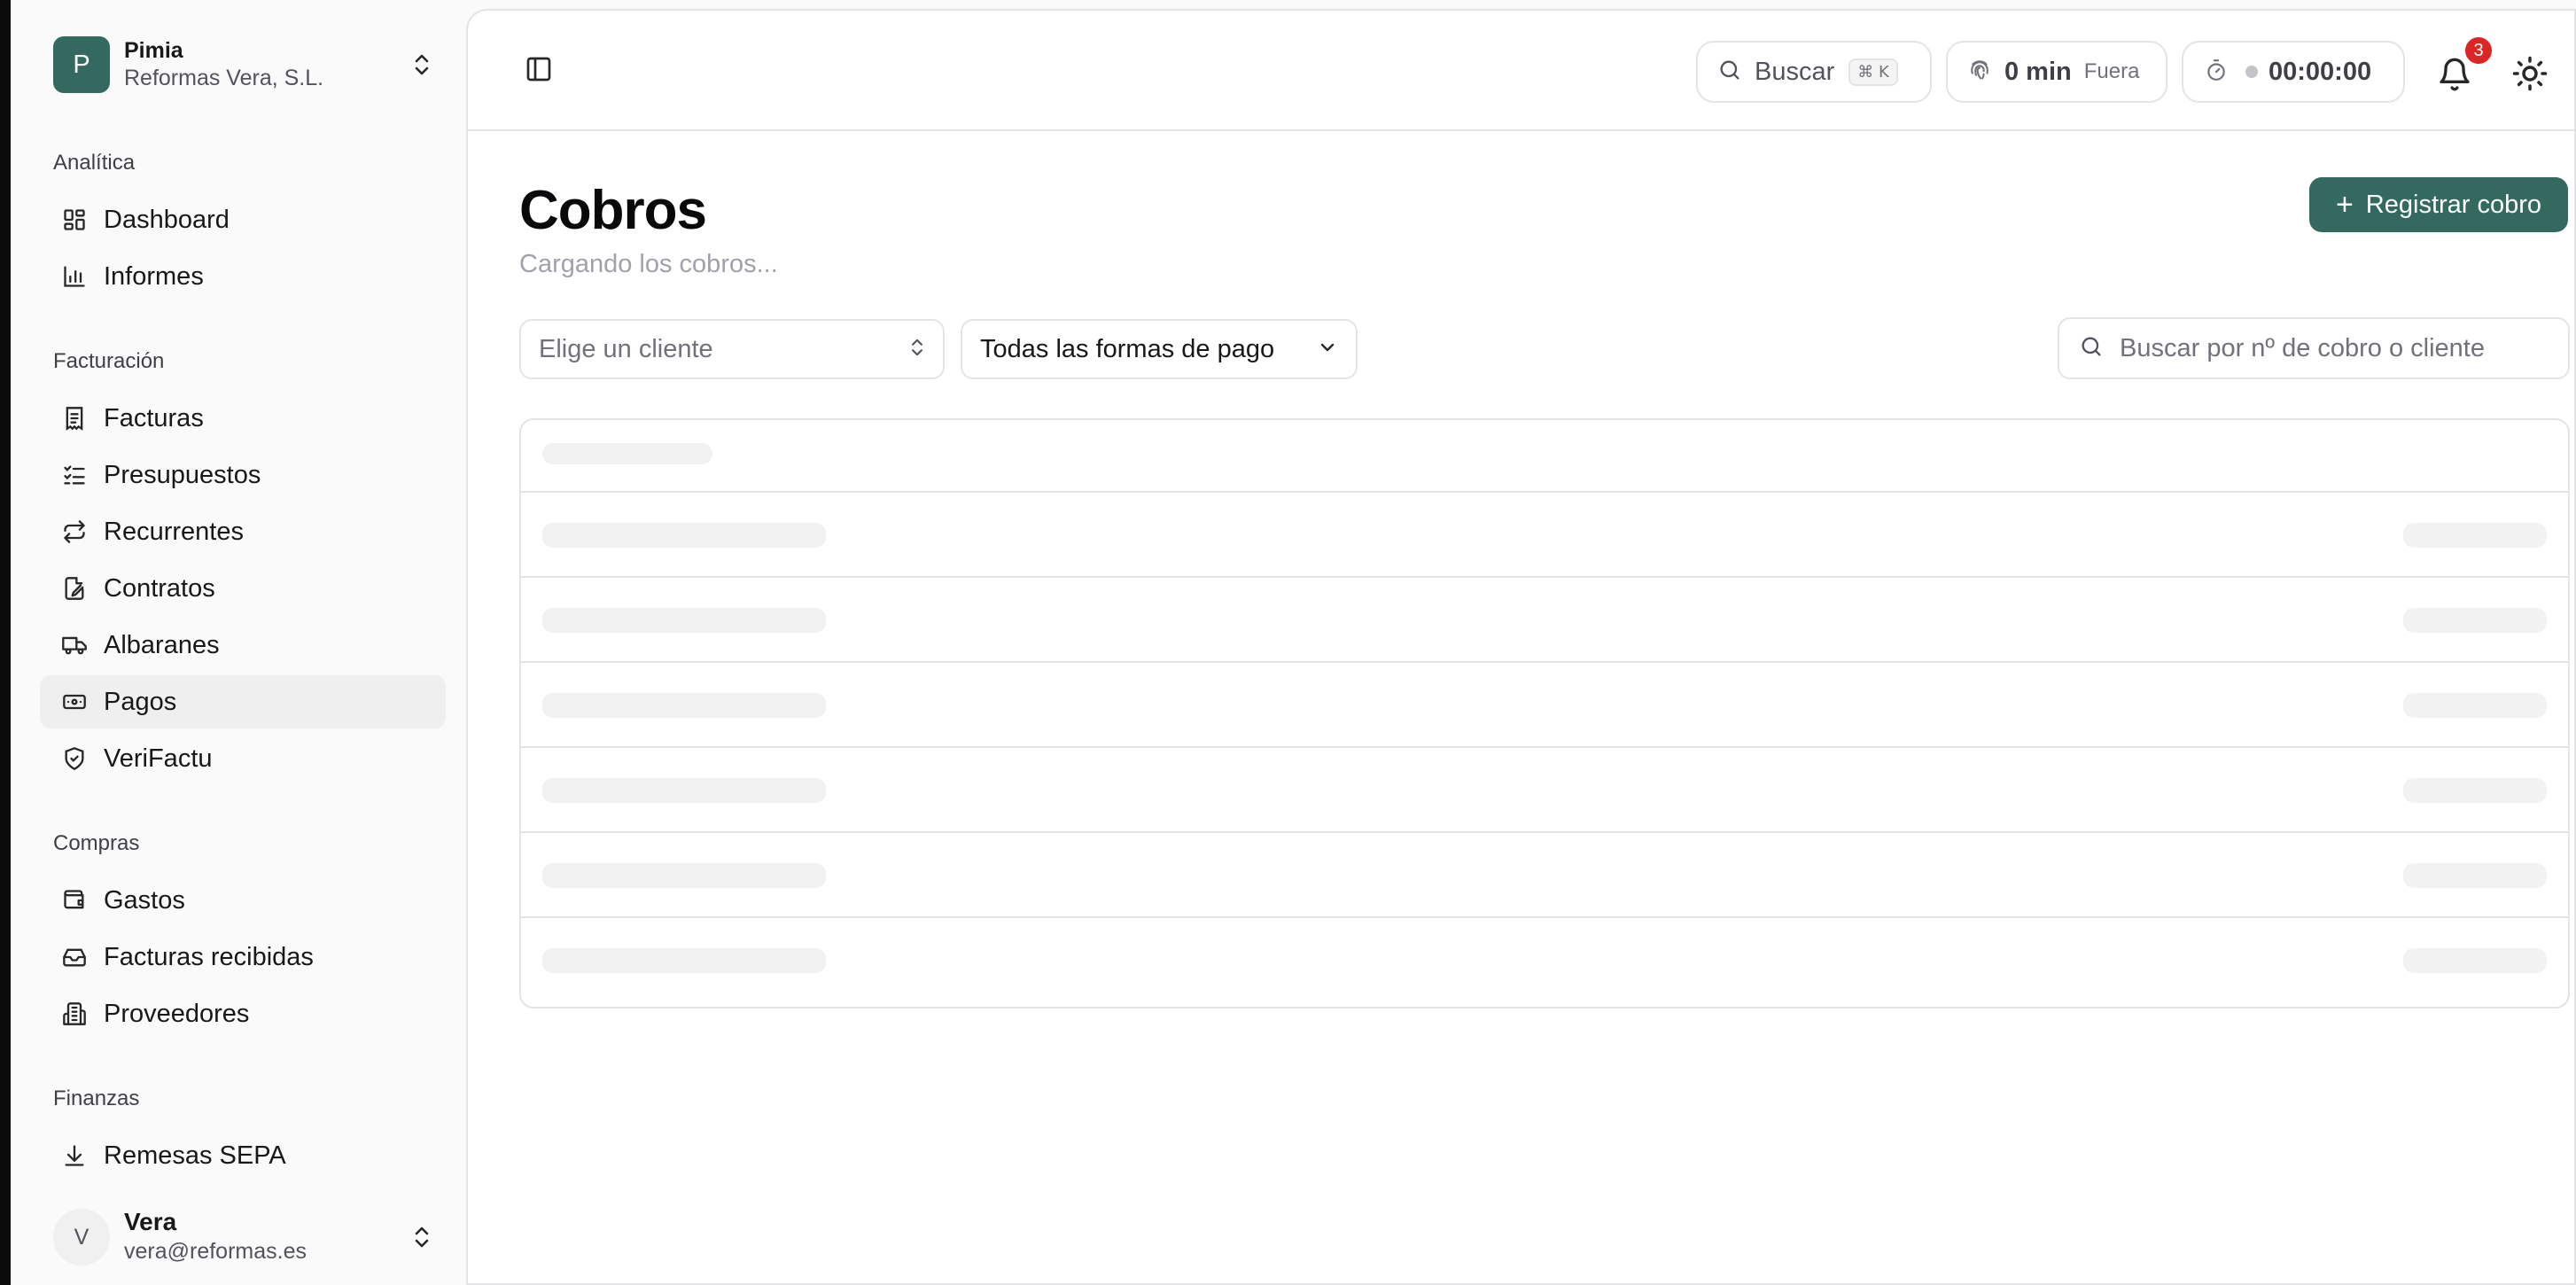  I want to click on inbox-icon, so click(75, 957).